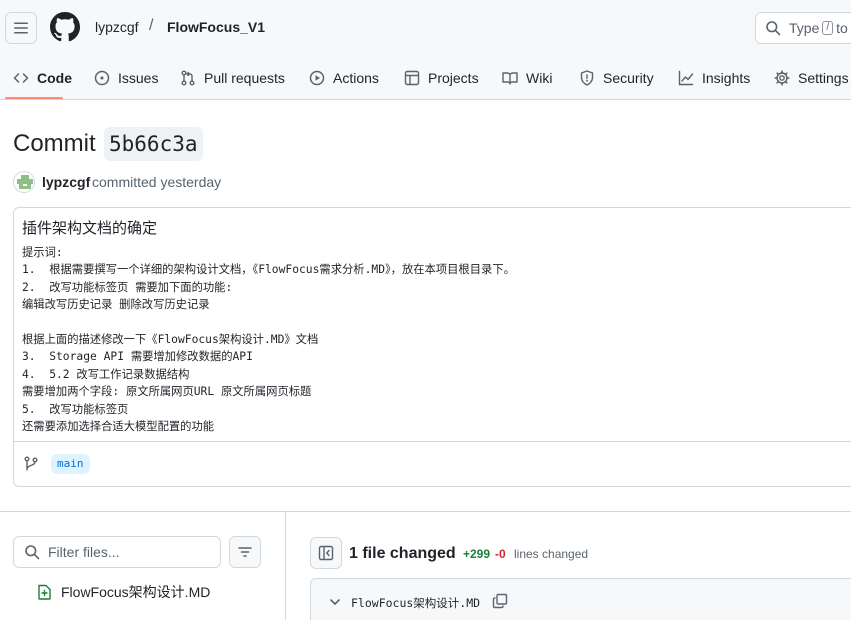 The height and width of the screenshot is (620, 851). I want to click on tab-code-label: Code, so click(54, 77).